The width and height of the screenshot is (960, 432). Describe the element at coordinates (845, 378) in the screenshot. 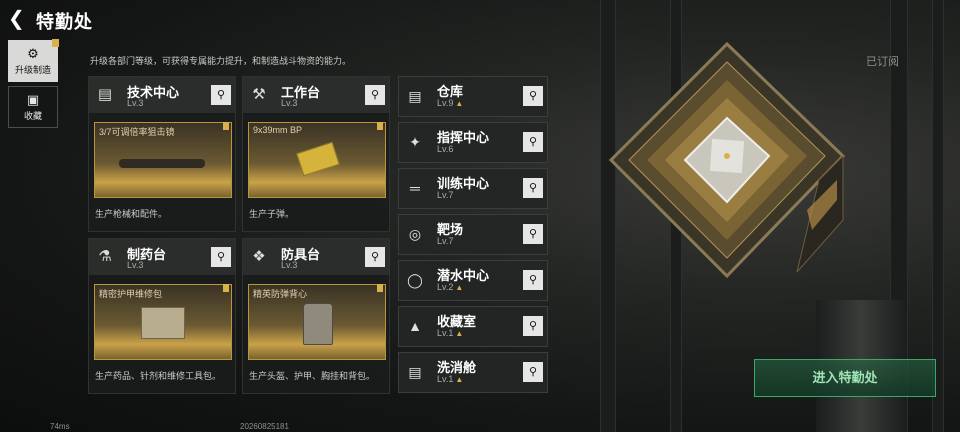

I see `enter-special-ops-button: 进入特勤处` at that location.